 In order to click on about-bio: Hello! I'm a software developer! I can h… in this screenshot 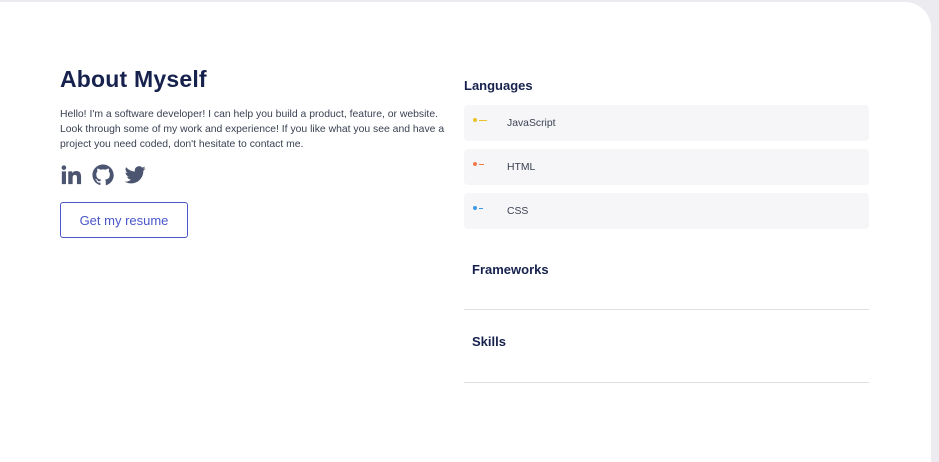, I will do `click(252, 129)`.